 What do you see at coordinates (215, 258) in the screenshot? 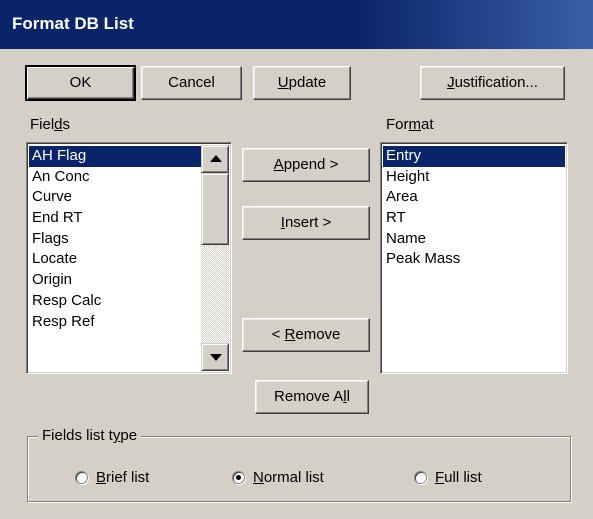
I see `fields-scrollbar` at bounding box center [215, 258].